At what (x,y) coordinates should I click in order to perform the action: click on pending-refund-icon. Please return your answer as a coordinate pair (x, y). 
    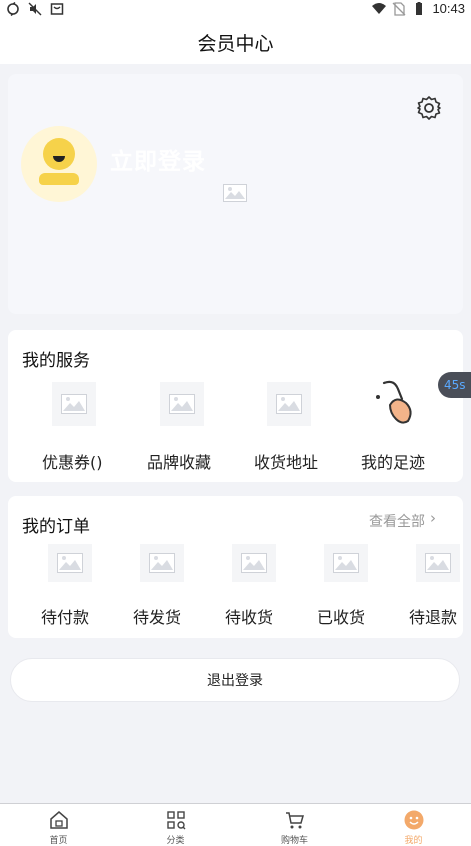
    Looking at the image, I should click on (438, 563).